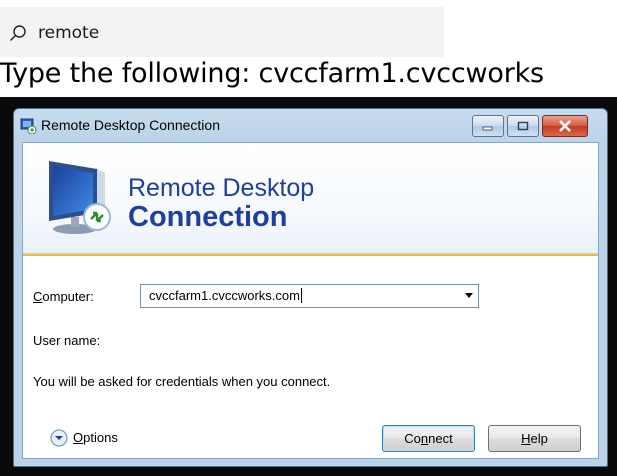 The height and width of the screenshot is (476, 617). I want to click on minimize-button, so click(488, 126).